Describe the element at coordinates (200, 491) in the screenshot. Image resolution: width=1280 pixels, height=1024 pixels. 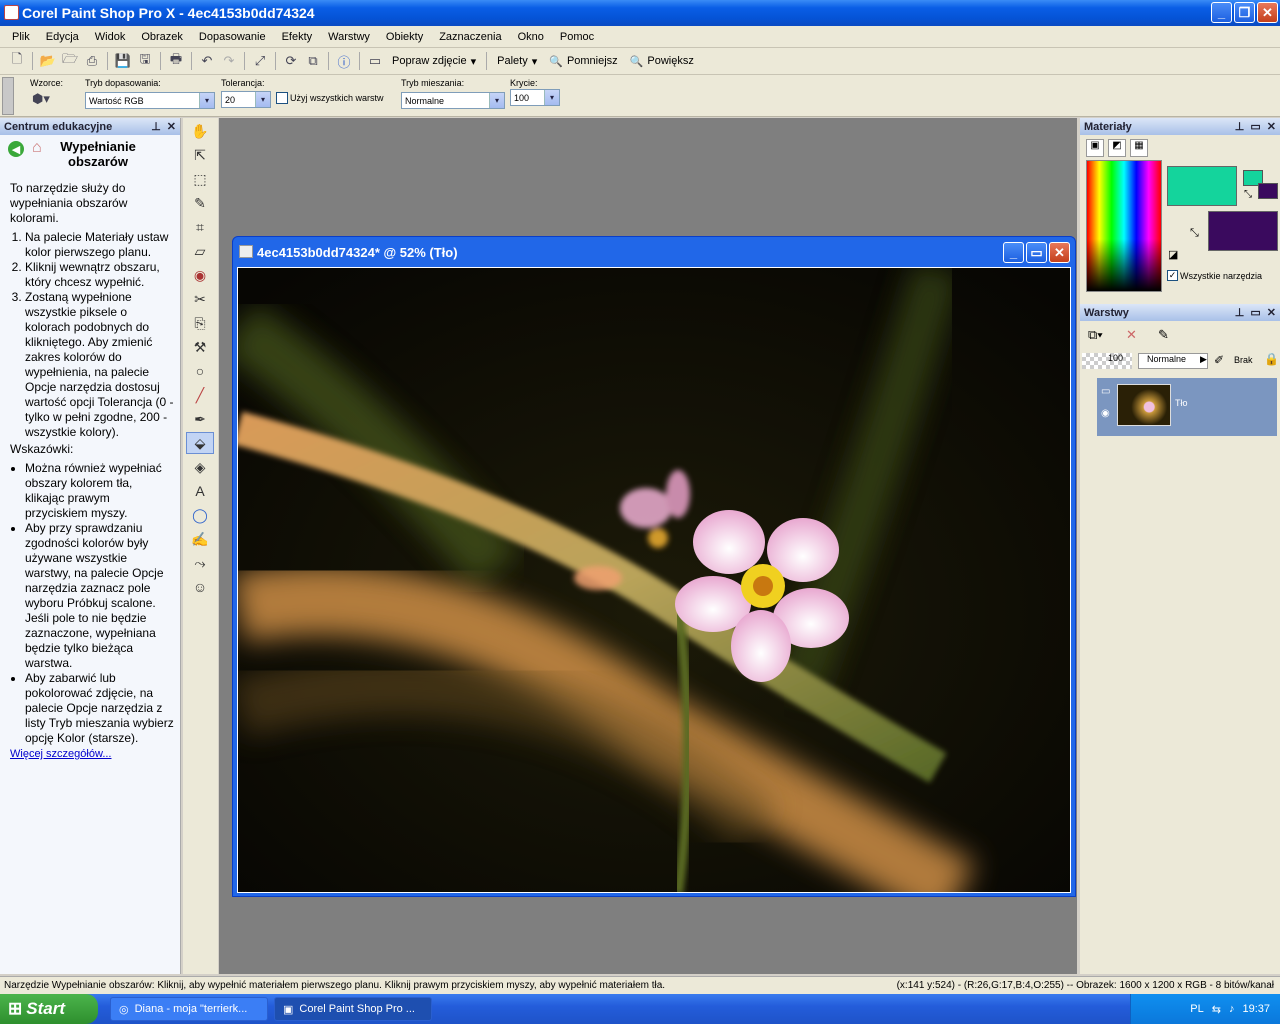
I see `text-tool-icon: A` at that location.